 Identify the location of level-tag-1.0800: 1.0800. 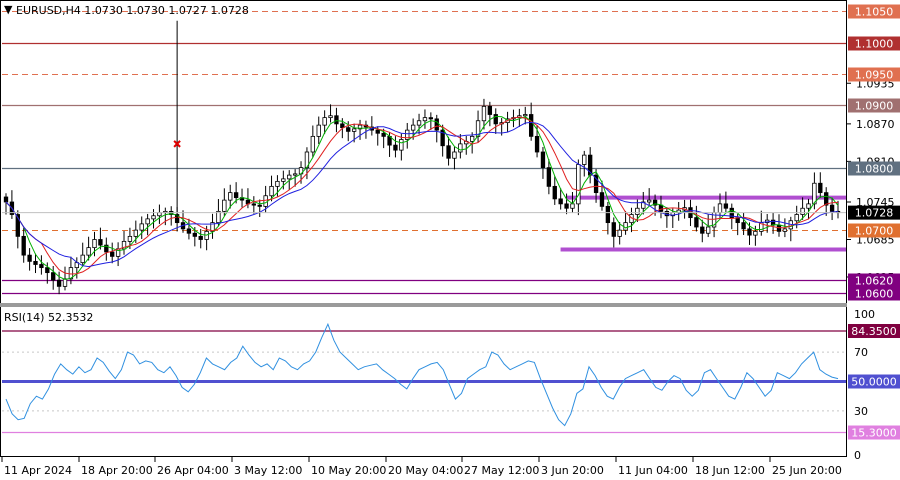
(874, 169).